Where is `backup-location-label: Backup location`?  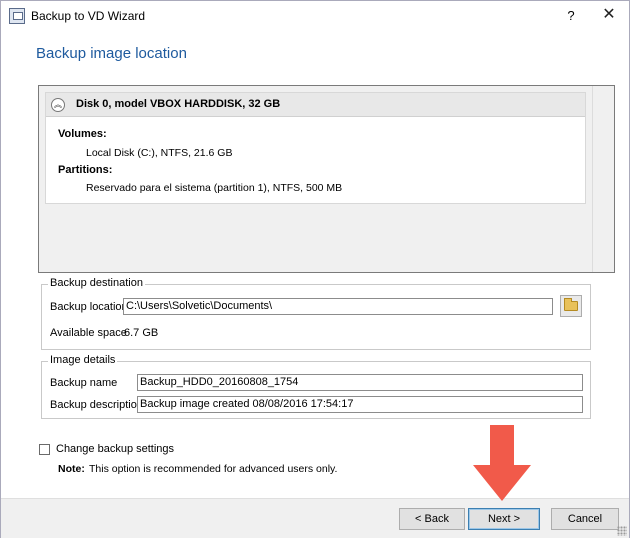
backup-location-label: Backup location is located at coordinates (89, 307).